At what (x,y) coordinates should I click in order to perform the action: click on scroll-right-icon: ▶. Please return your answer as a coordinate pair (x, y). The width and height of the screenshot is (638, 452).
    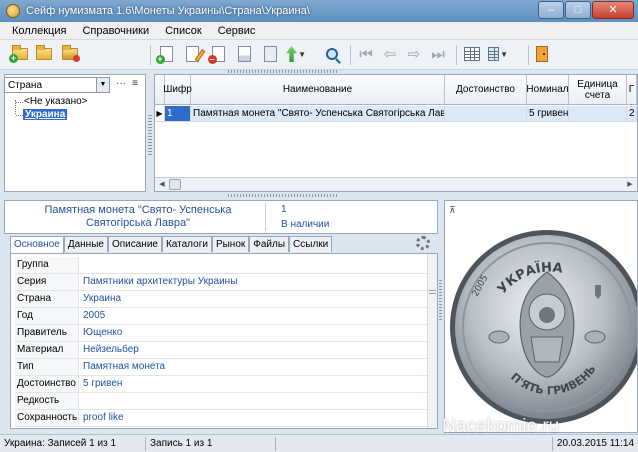
    Looking at the image, I should click on (630, 184).